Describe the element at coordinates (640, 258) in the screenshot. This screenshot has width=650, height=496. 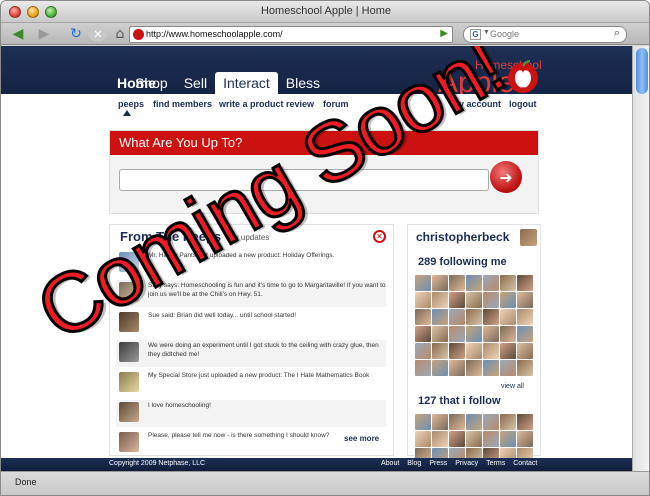
I see `vertical-scrollbar` at that location.